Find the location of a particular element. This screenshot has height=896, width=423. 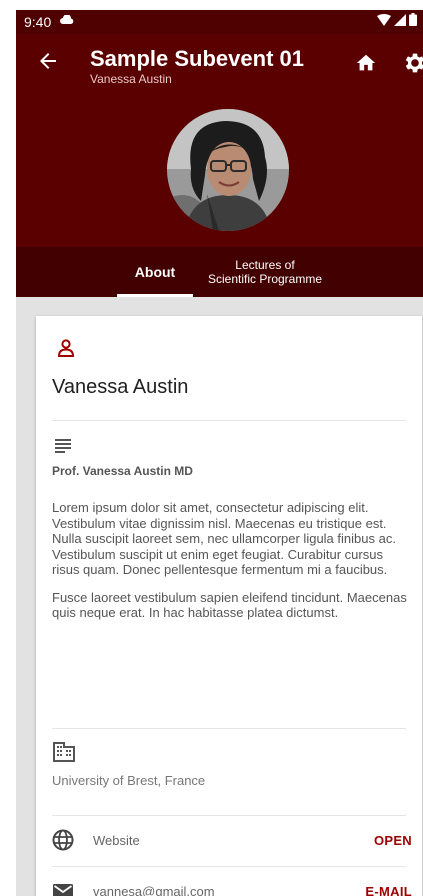

battery-icon is located at coordinates (413, 19).